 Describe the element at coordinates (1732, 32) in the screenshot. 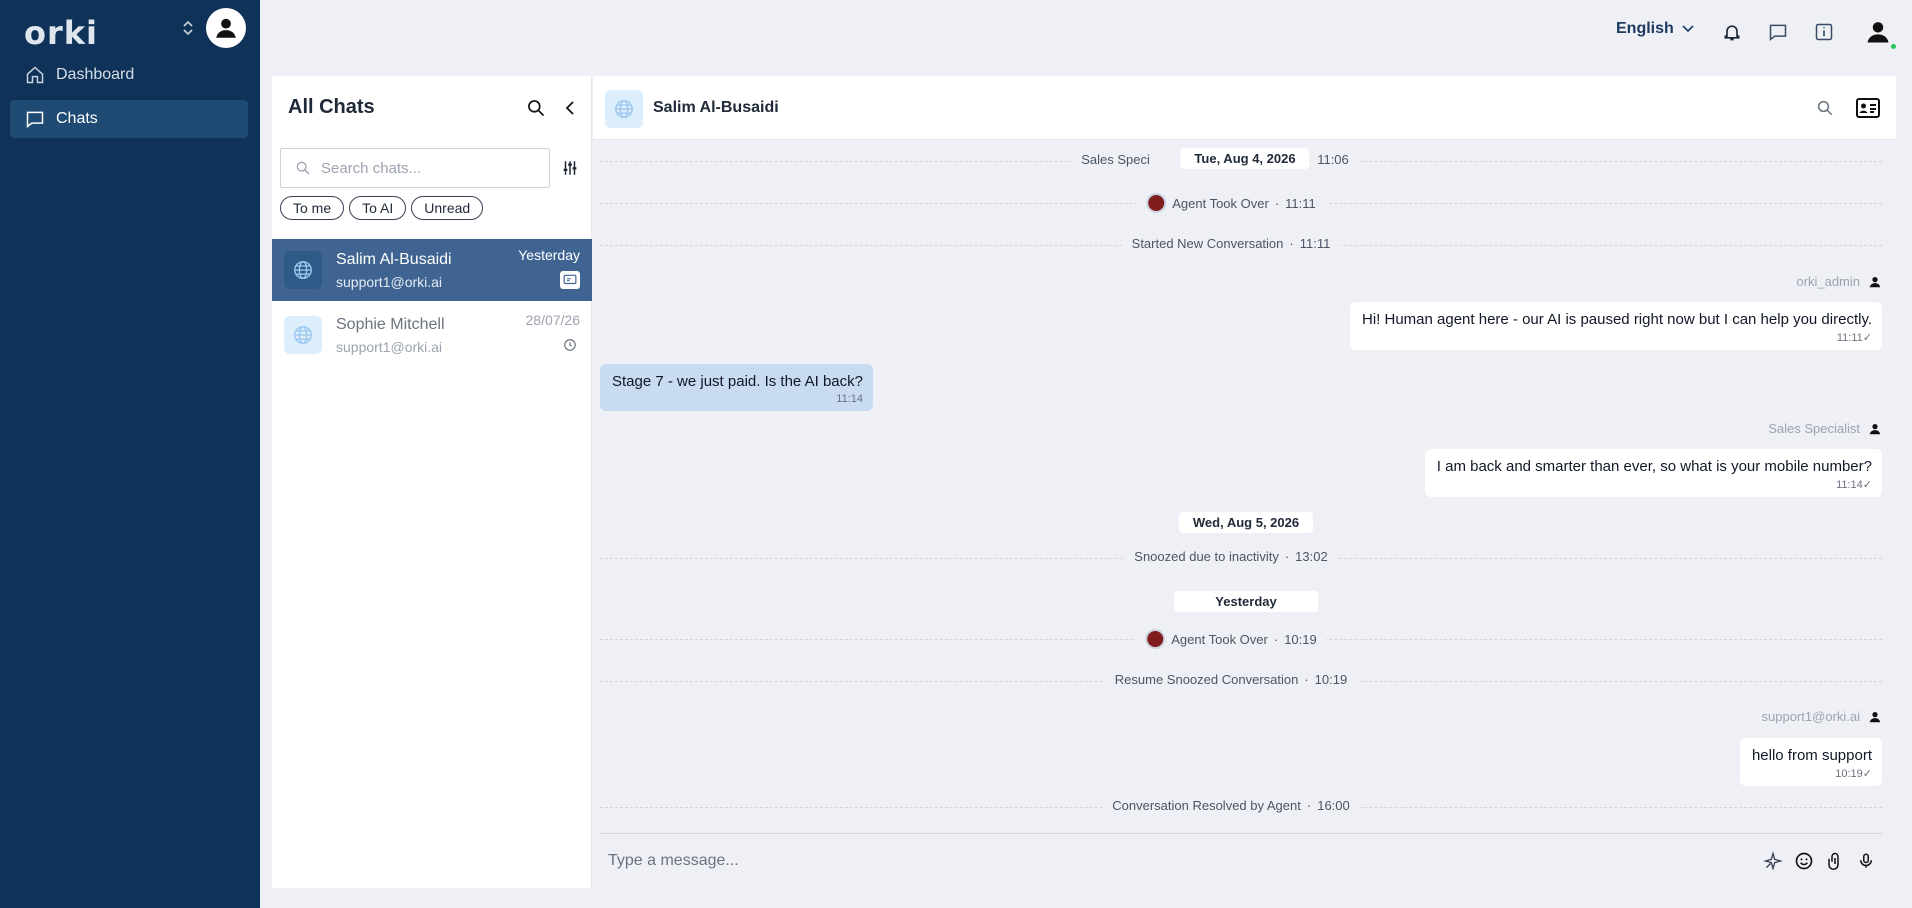

I see `bell-icon` at that location.